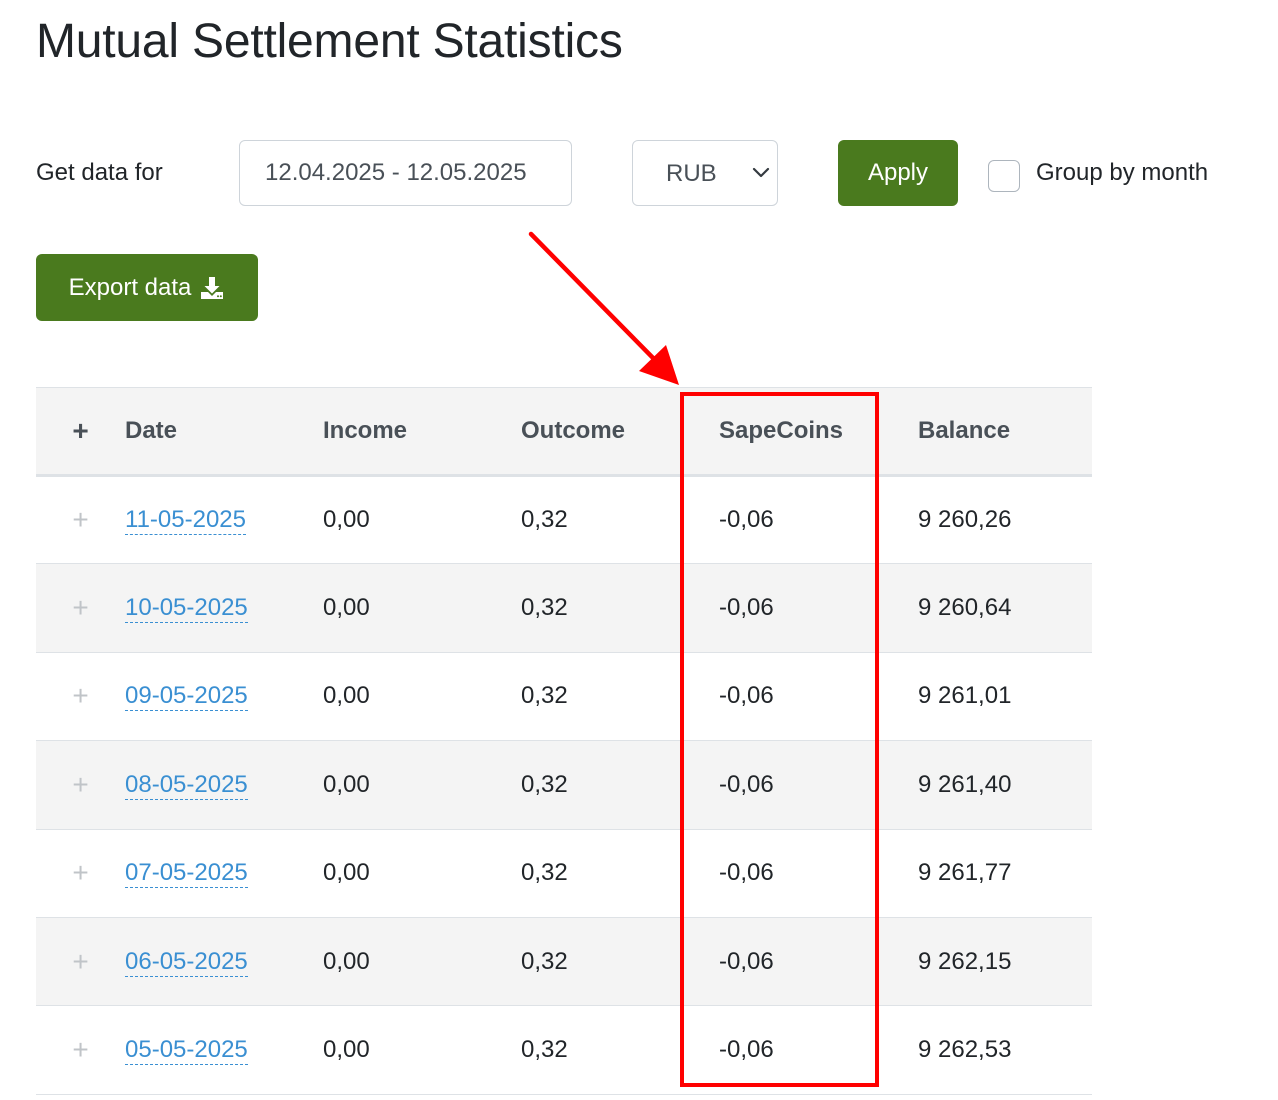  I want to click on row-date: 08-05-2025, so click(224, 785).